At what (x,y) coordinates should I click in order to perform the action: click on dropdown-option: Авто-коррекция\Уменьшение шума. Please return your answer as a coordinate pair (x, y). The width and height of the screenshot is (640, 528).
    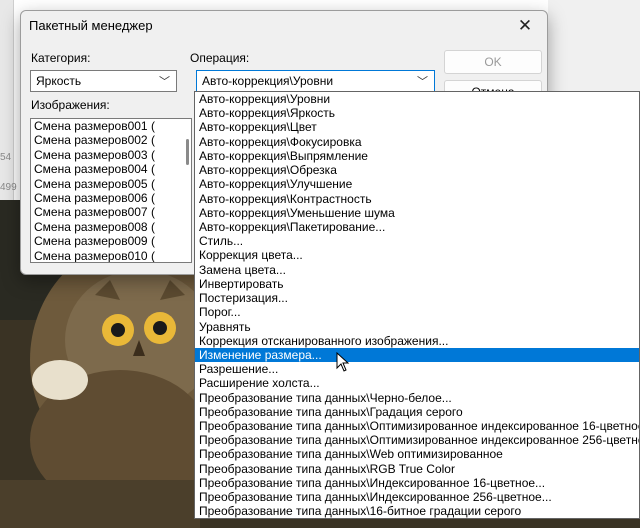
    Looking at the image, I should click on (417, 213).